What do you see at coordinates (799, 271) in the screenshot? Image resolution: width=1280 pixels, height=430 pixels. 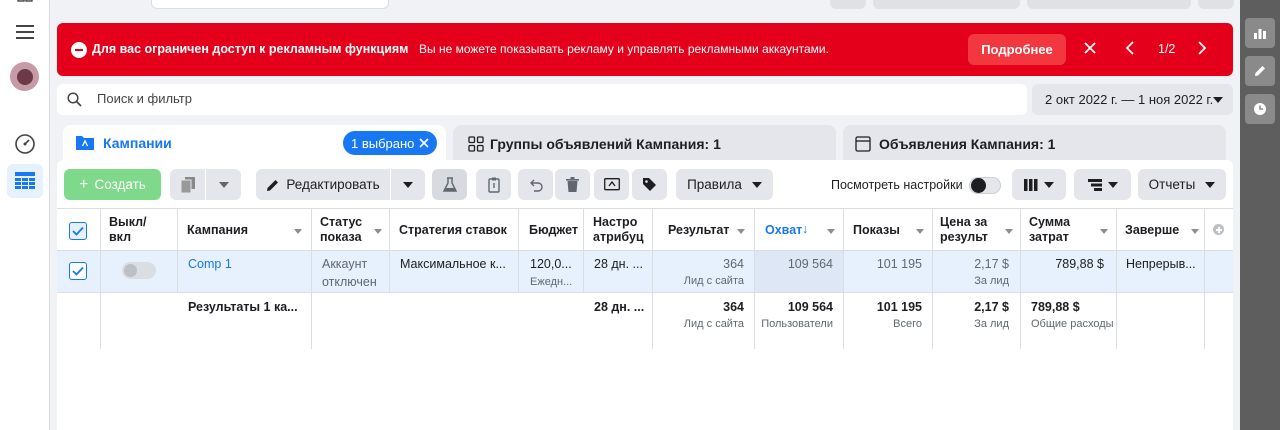 I see `reach-cell: 109 564` at bounding box center [799, 271].